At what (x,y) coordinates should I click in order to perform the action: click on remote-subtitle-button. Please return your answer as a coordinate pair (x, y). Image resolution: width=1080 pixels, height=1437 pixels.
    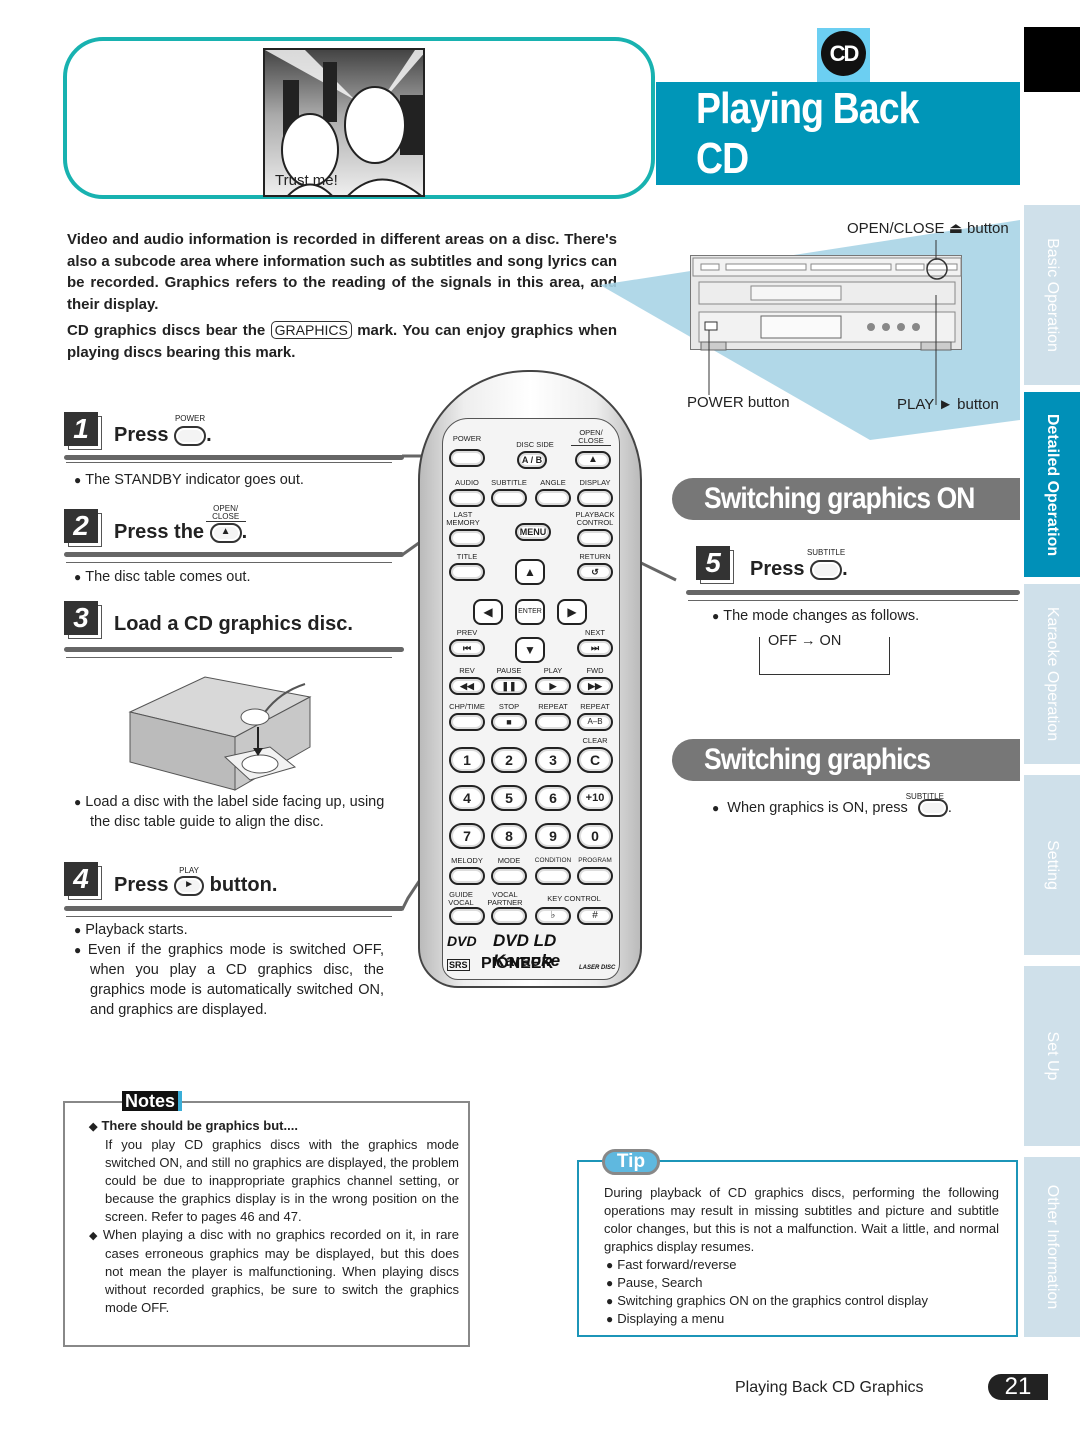
    Looking at the image, I should click on (509, 498).